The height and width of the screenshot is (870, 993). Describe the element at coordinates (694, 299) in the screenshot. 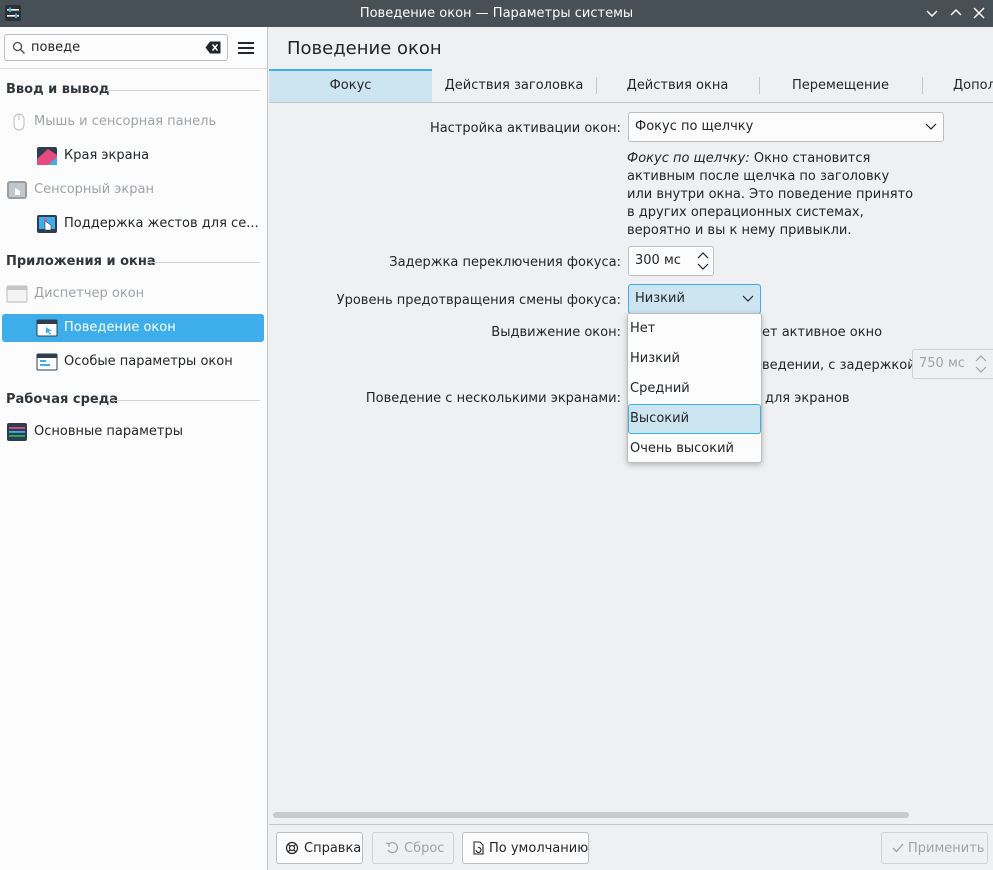

I see `prevention-combo: Низкий` at that location.